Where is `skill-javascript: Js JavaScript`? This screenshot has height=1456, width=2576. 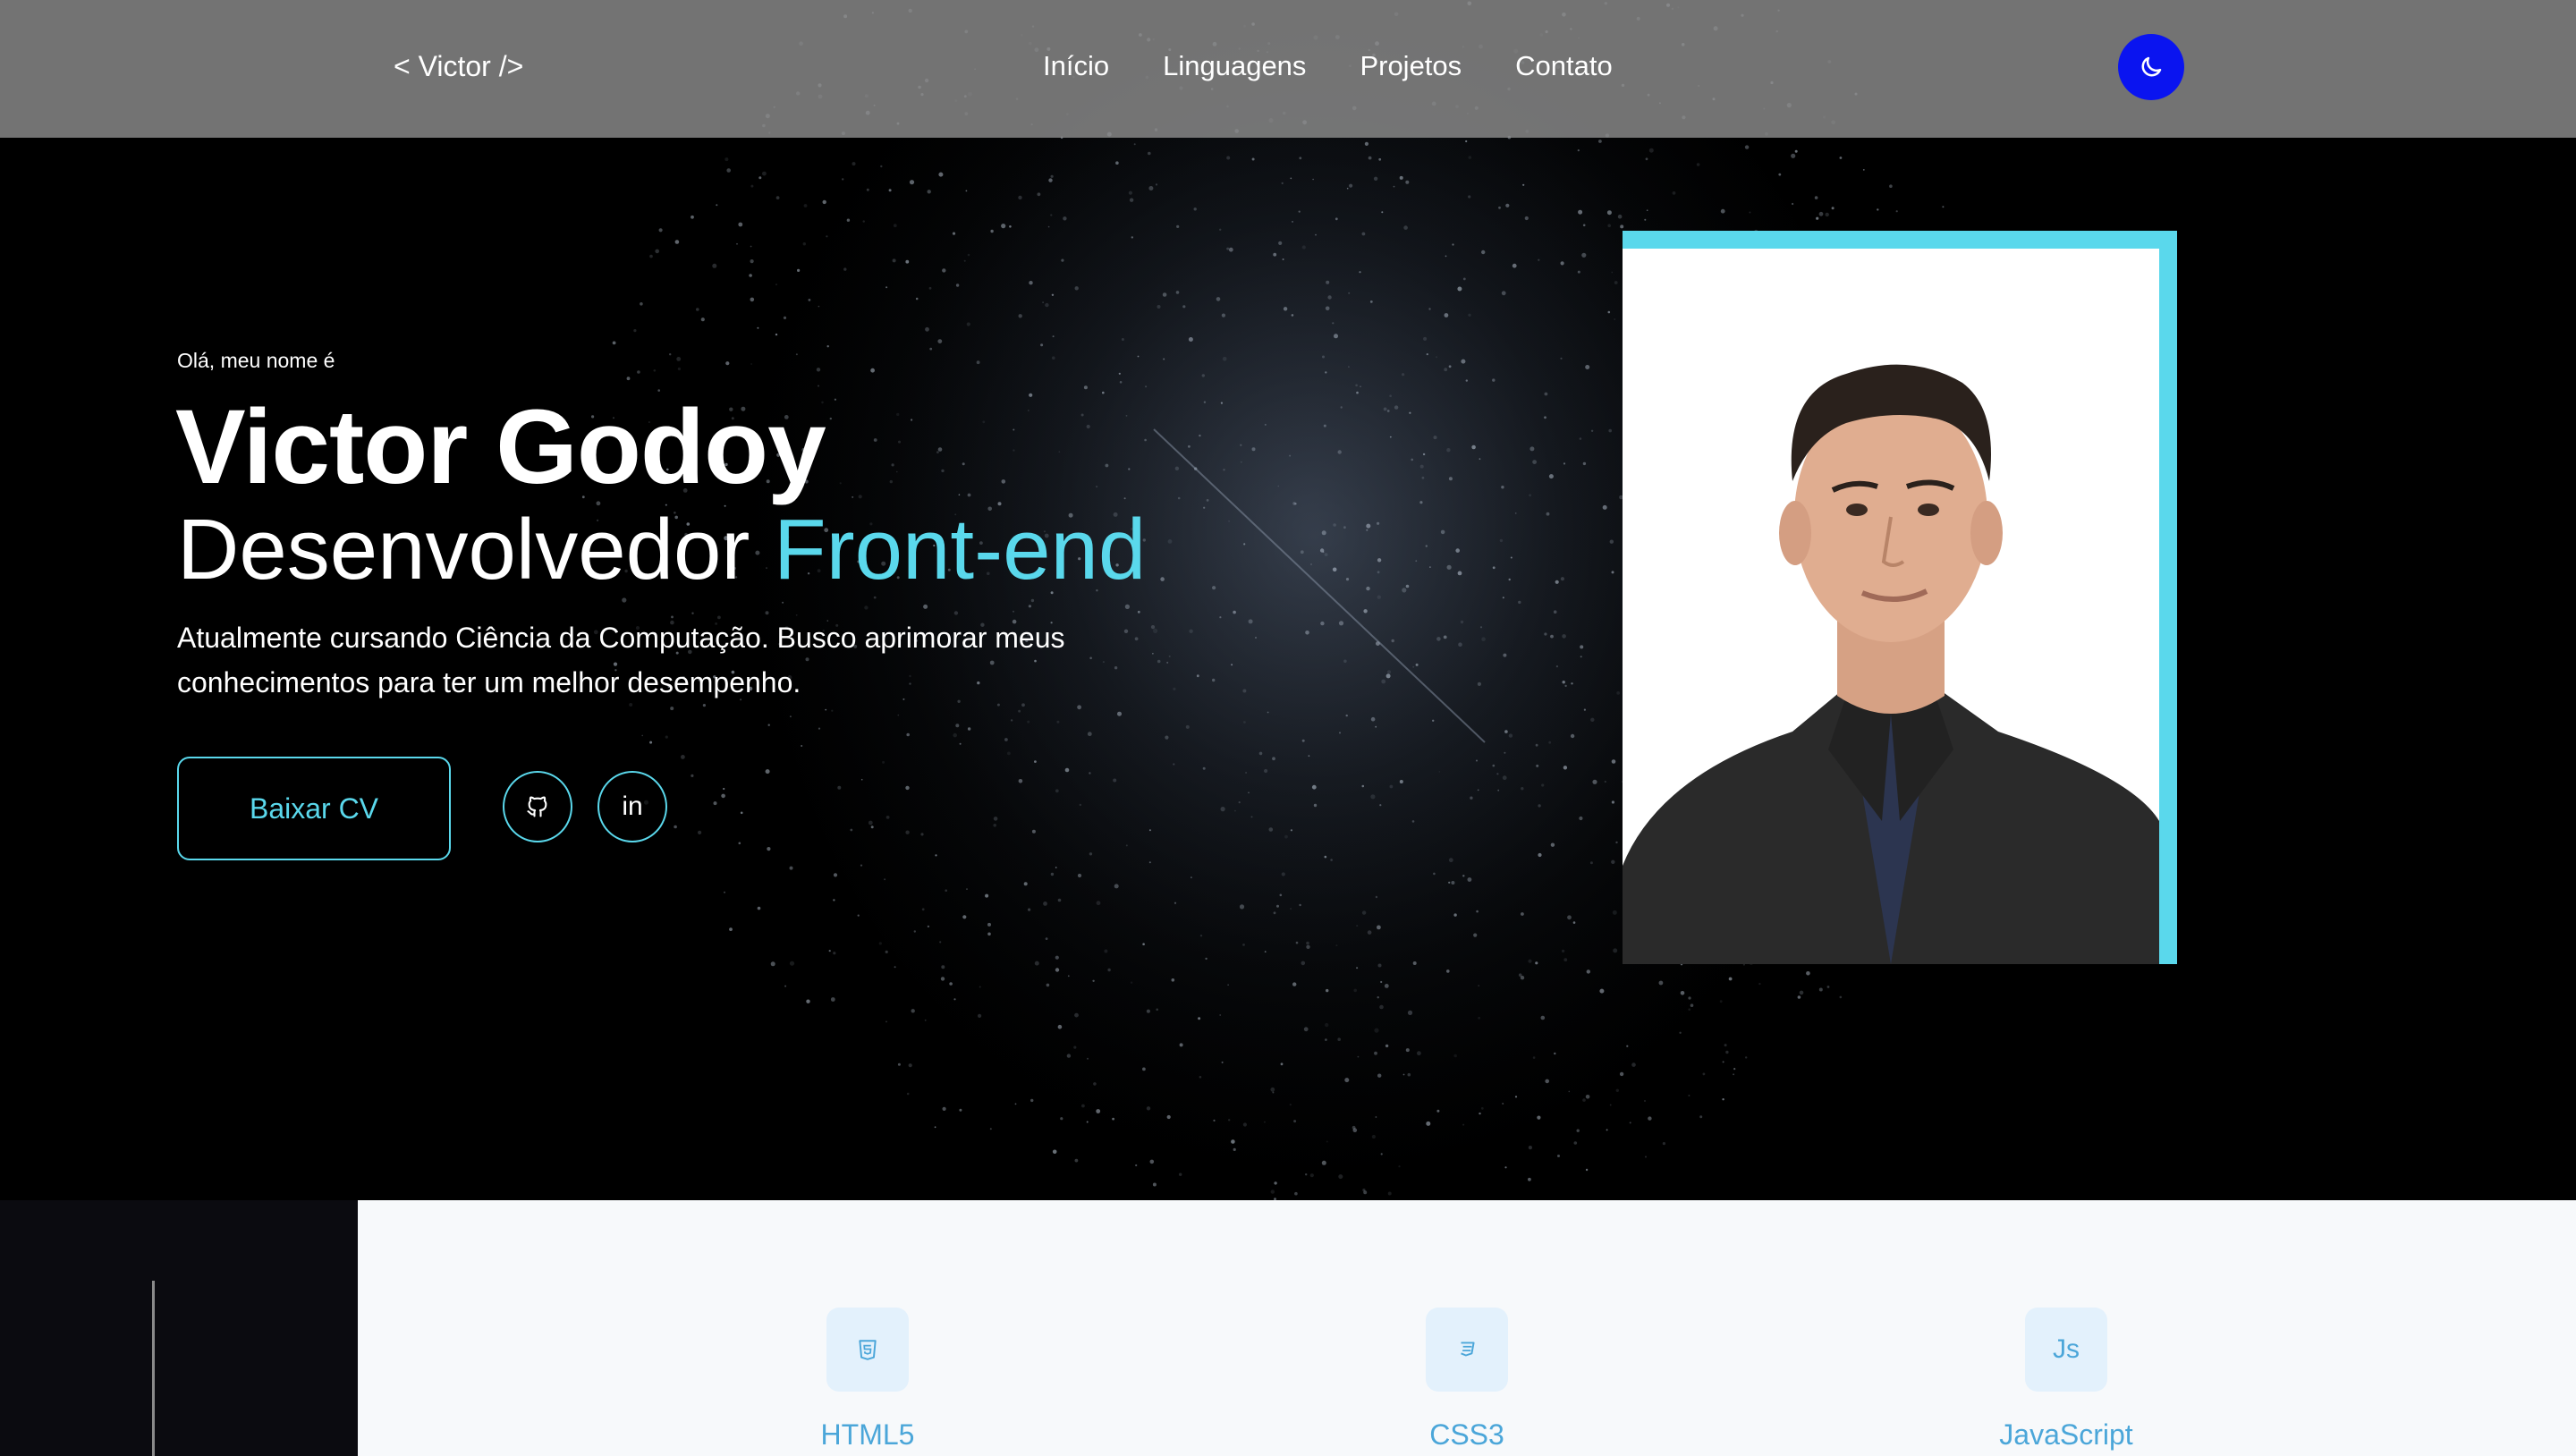 skill-javascript: Js JavaScript is located at coordinates (2066, 1380).